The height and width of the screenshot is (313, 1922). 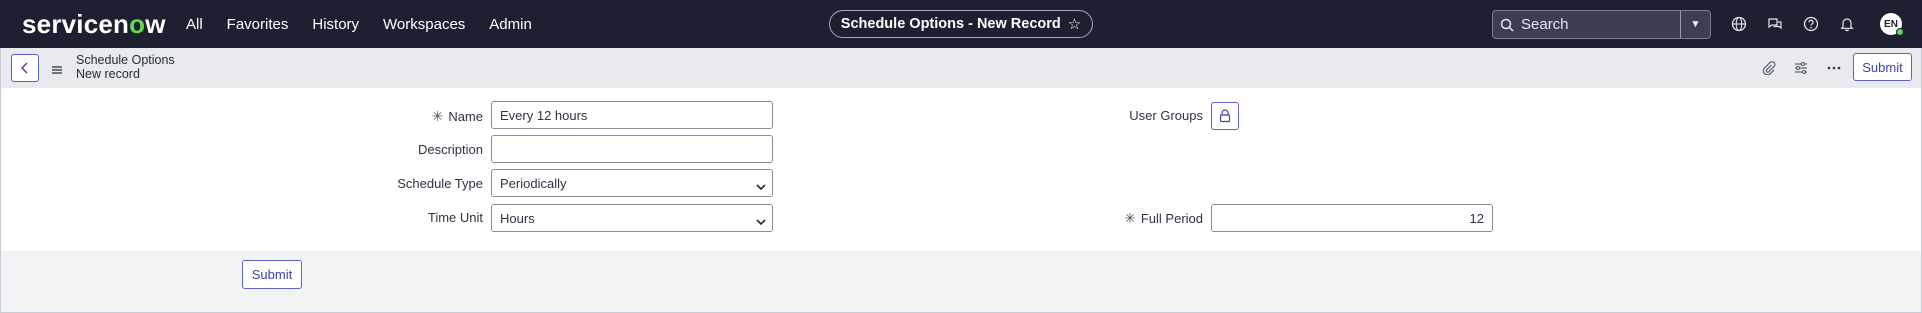 What do you see at coordinates (1882, 67) in the screenshot?
I see `submit-button-header: Submit` at bounding box center [1882, 67].